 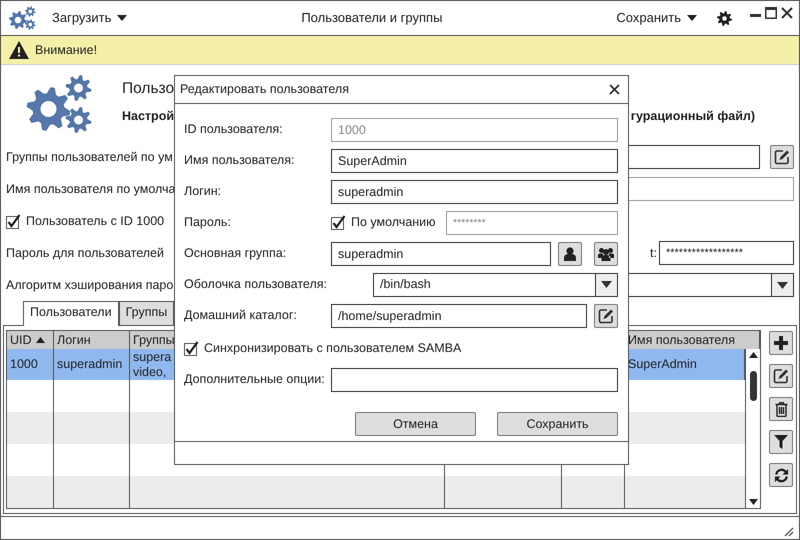 What do you see at coordinates (95, 221) in the screenshot?
I see `checkbox-label: Пользователь с ID 1000` at bounding box center [95, 221].